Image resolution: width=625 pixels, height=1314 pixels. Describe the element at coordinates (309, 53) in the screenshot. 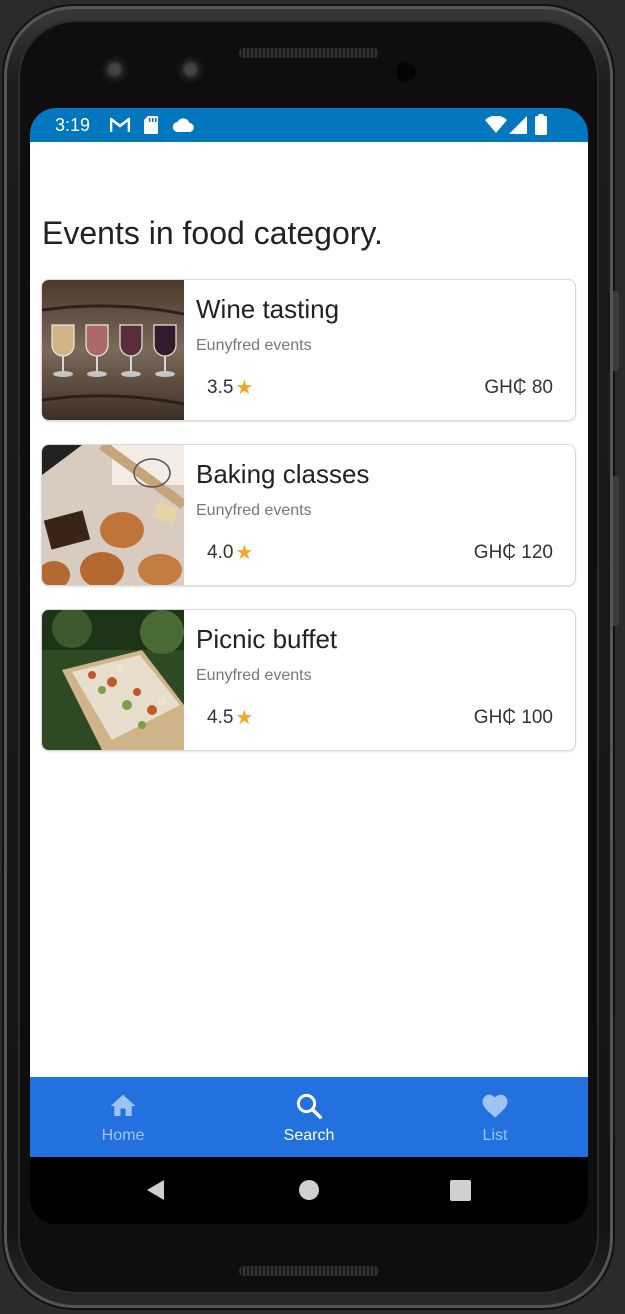

I see `top-speaker` at that location.